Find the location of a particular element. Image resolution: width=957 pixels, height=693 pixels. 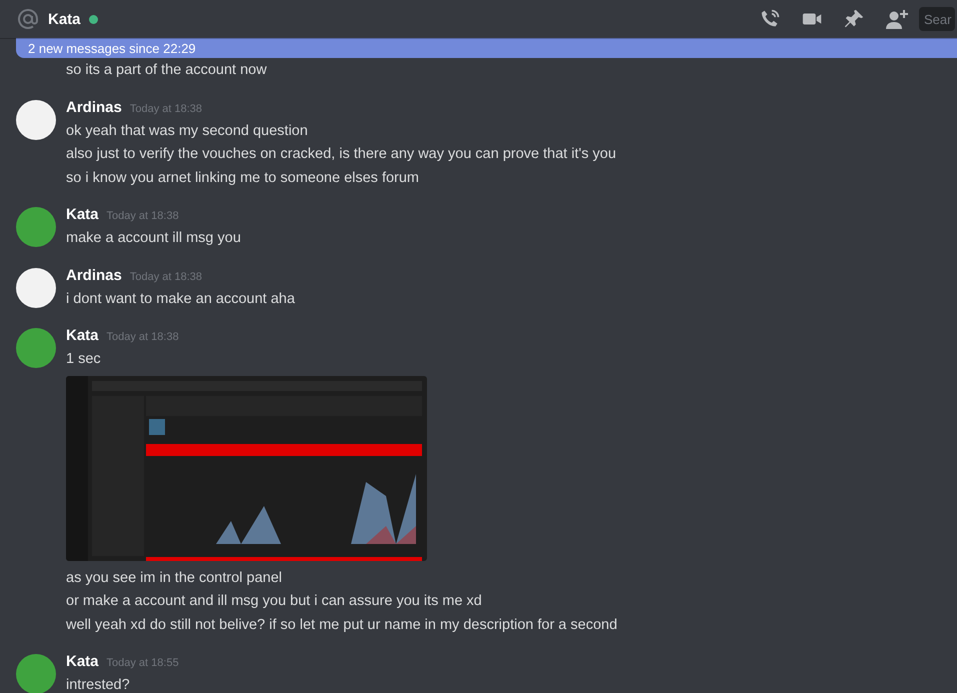

message-text: so its a part of the account now is located at coordinates (167, 70).